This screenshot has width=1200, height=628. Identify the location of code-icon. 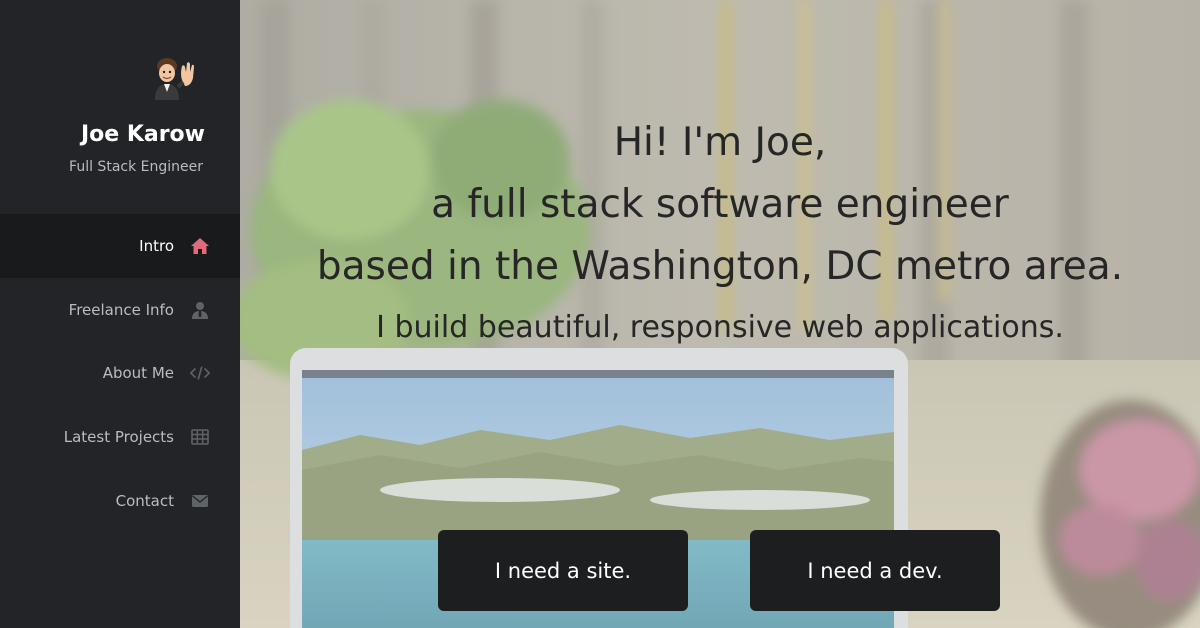
(200, 373).